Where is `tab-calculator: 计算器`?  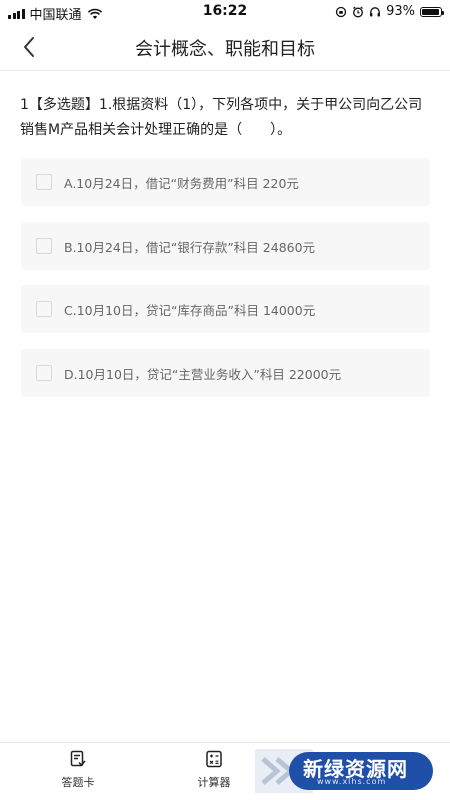
tab-calculator: 计算器 is located at coordinates (214, 773).